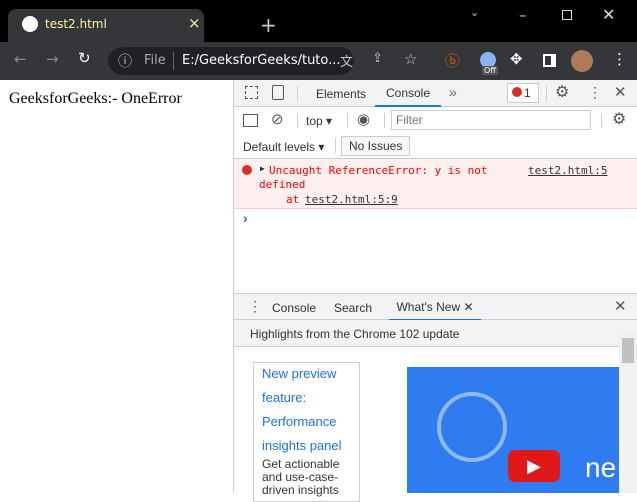  Describe the element at coordinates (279, 147) in the screenshot. I see `levels-value: Default levels` at that location.